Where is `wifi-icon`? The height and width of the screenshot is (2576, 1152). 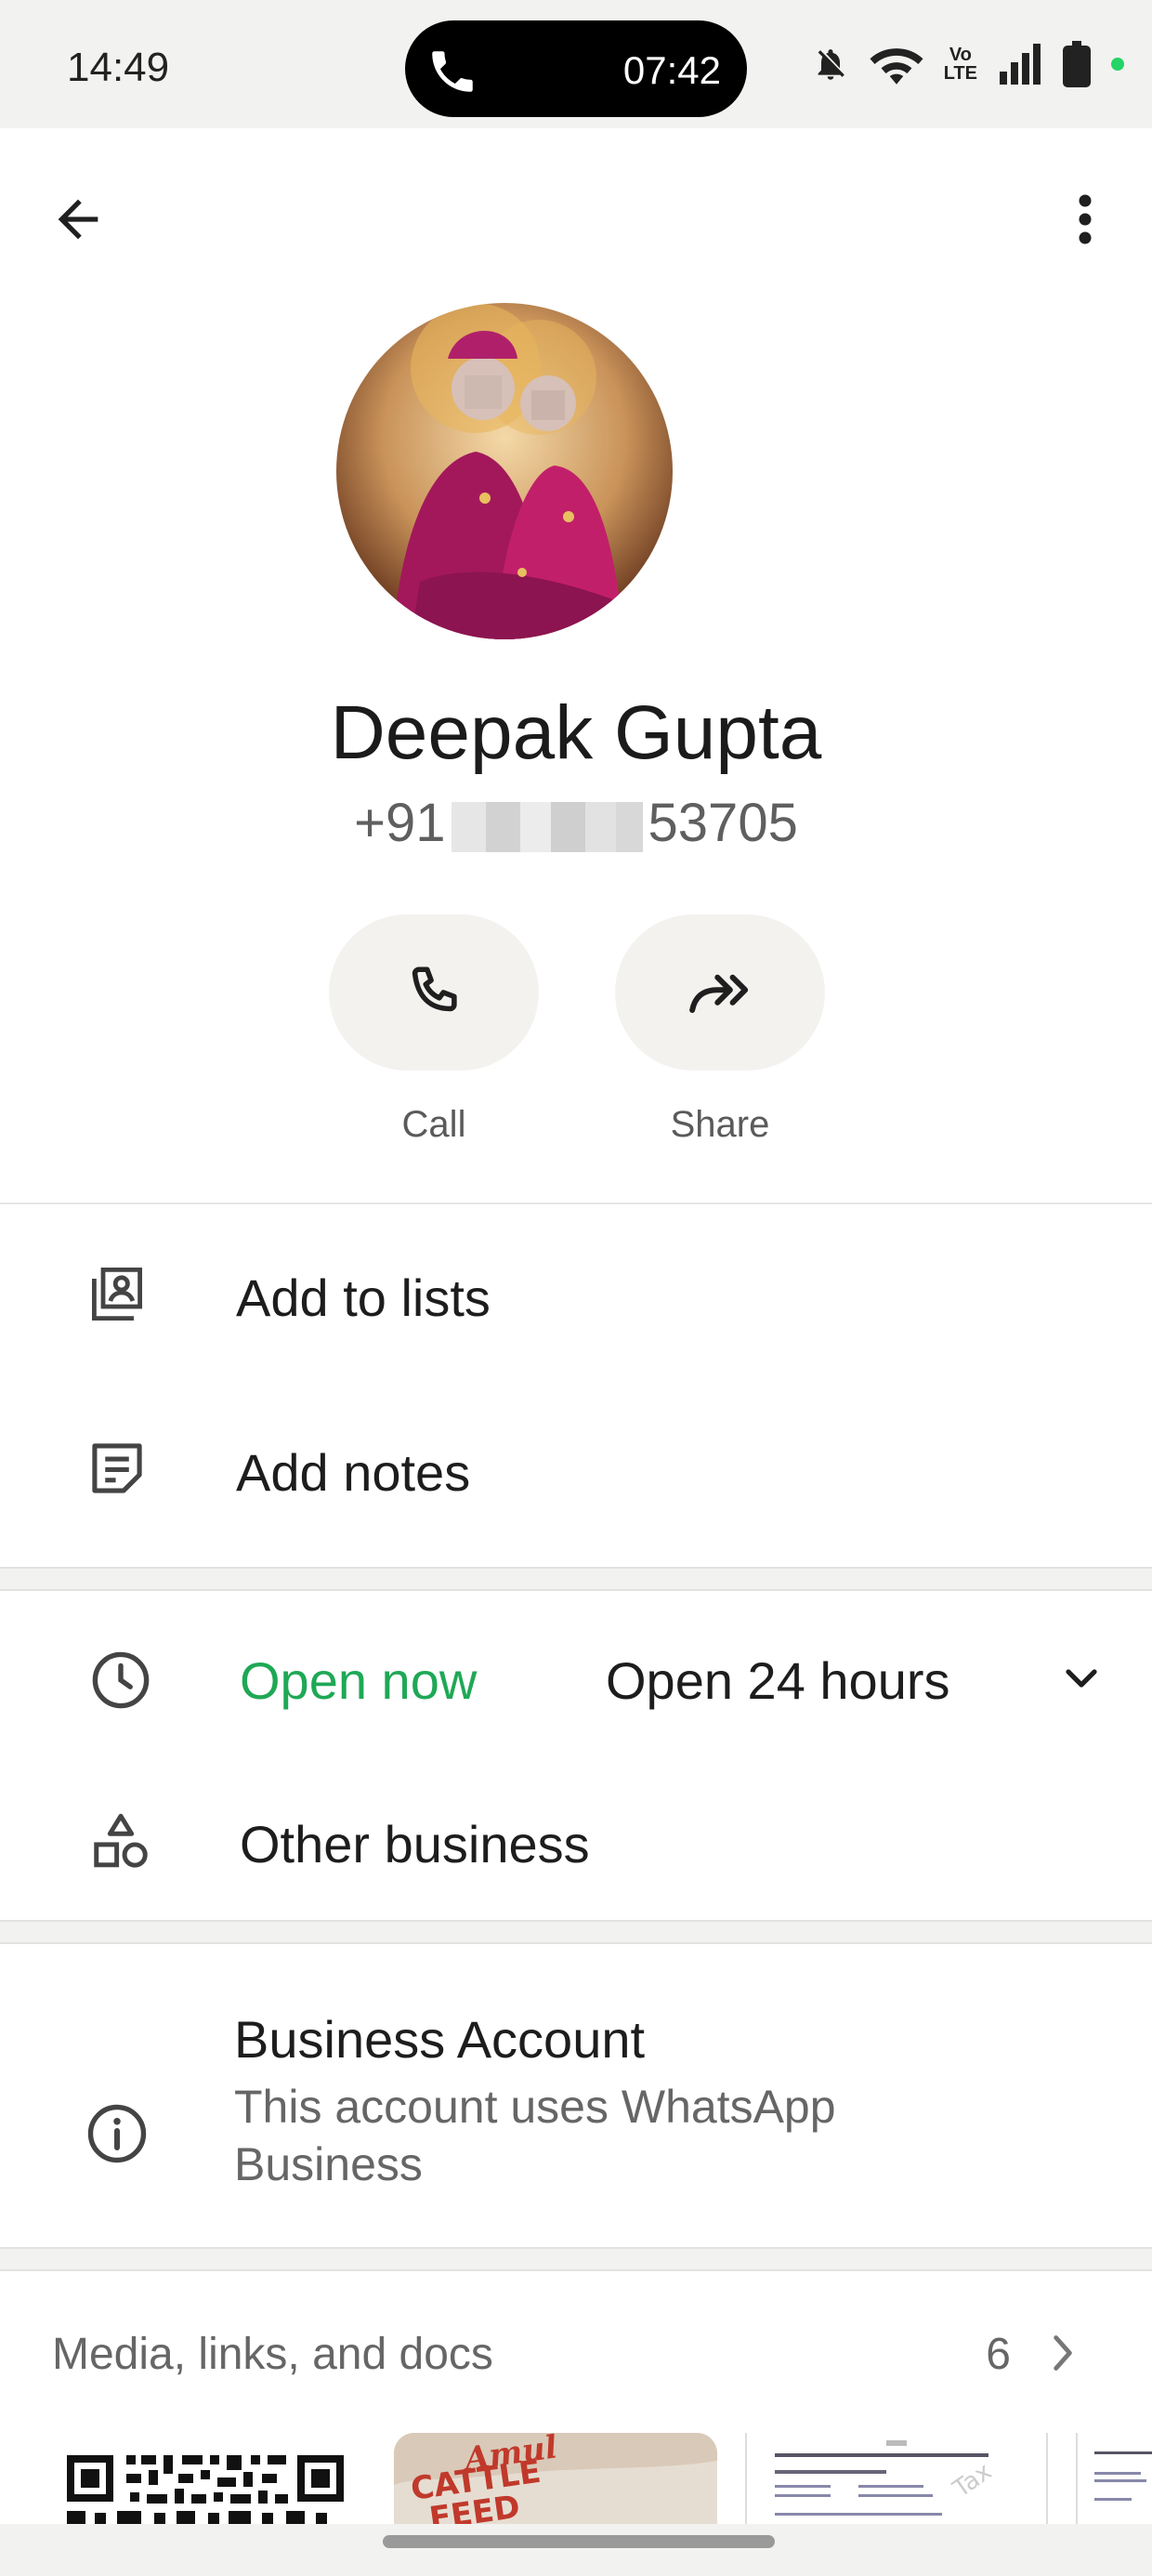
wifi-icon is located at coordinates (896, 66).